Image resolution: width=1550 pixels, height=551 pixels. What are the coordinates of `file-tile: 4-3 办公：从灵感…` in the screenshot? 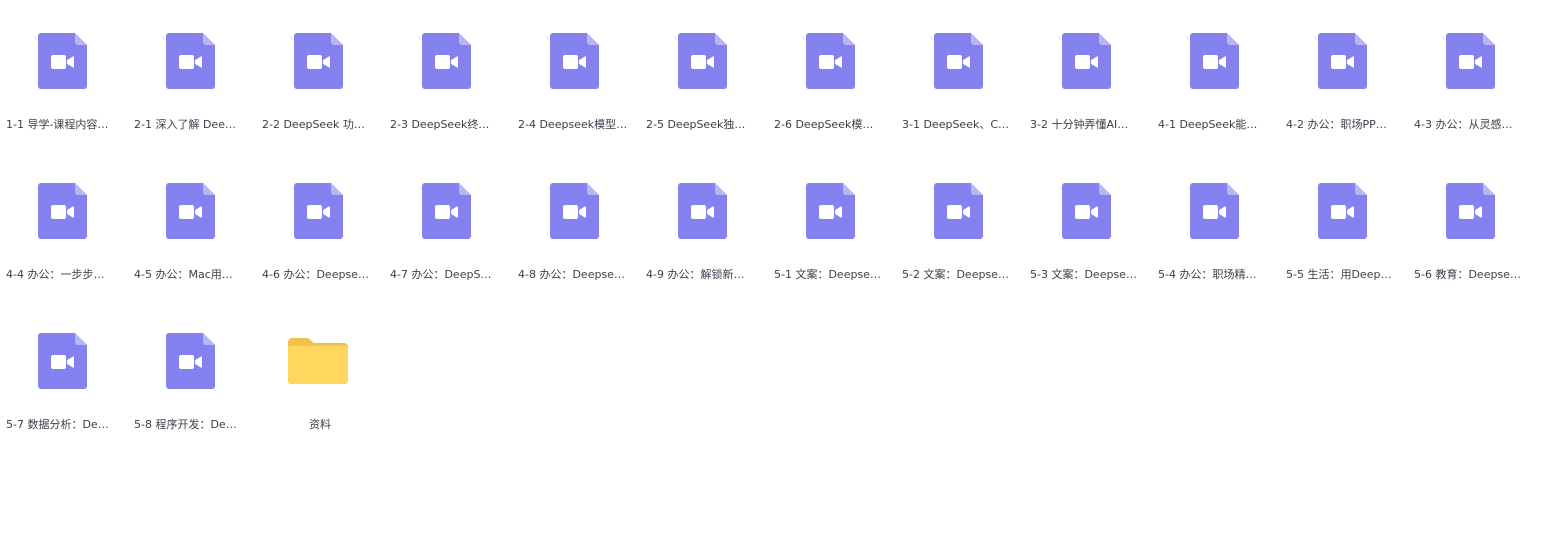 It's located at (1472, 75).